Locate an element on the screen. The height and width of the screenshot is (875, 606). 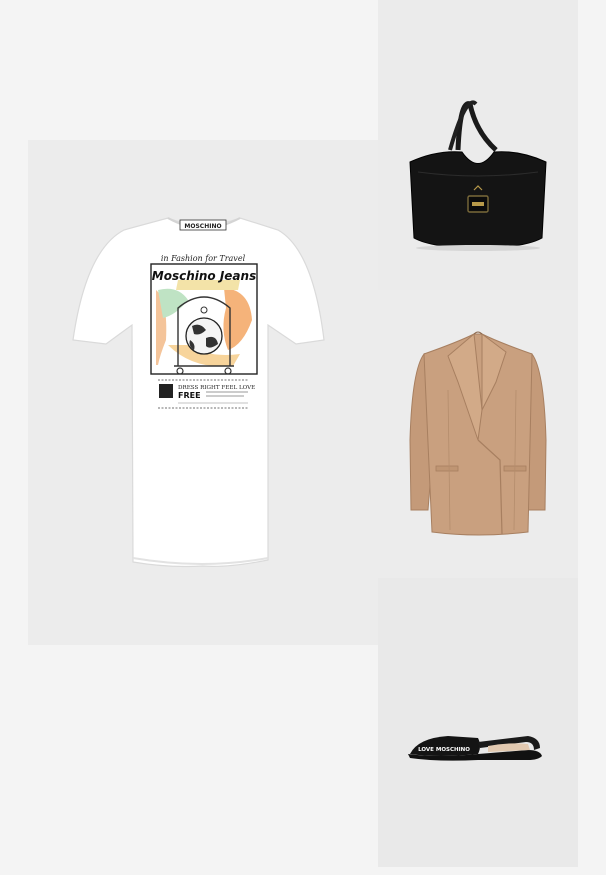
slingback-flat-image: LOVE MOSCHINO is located at coordinates (475, 748).